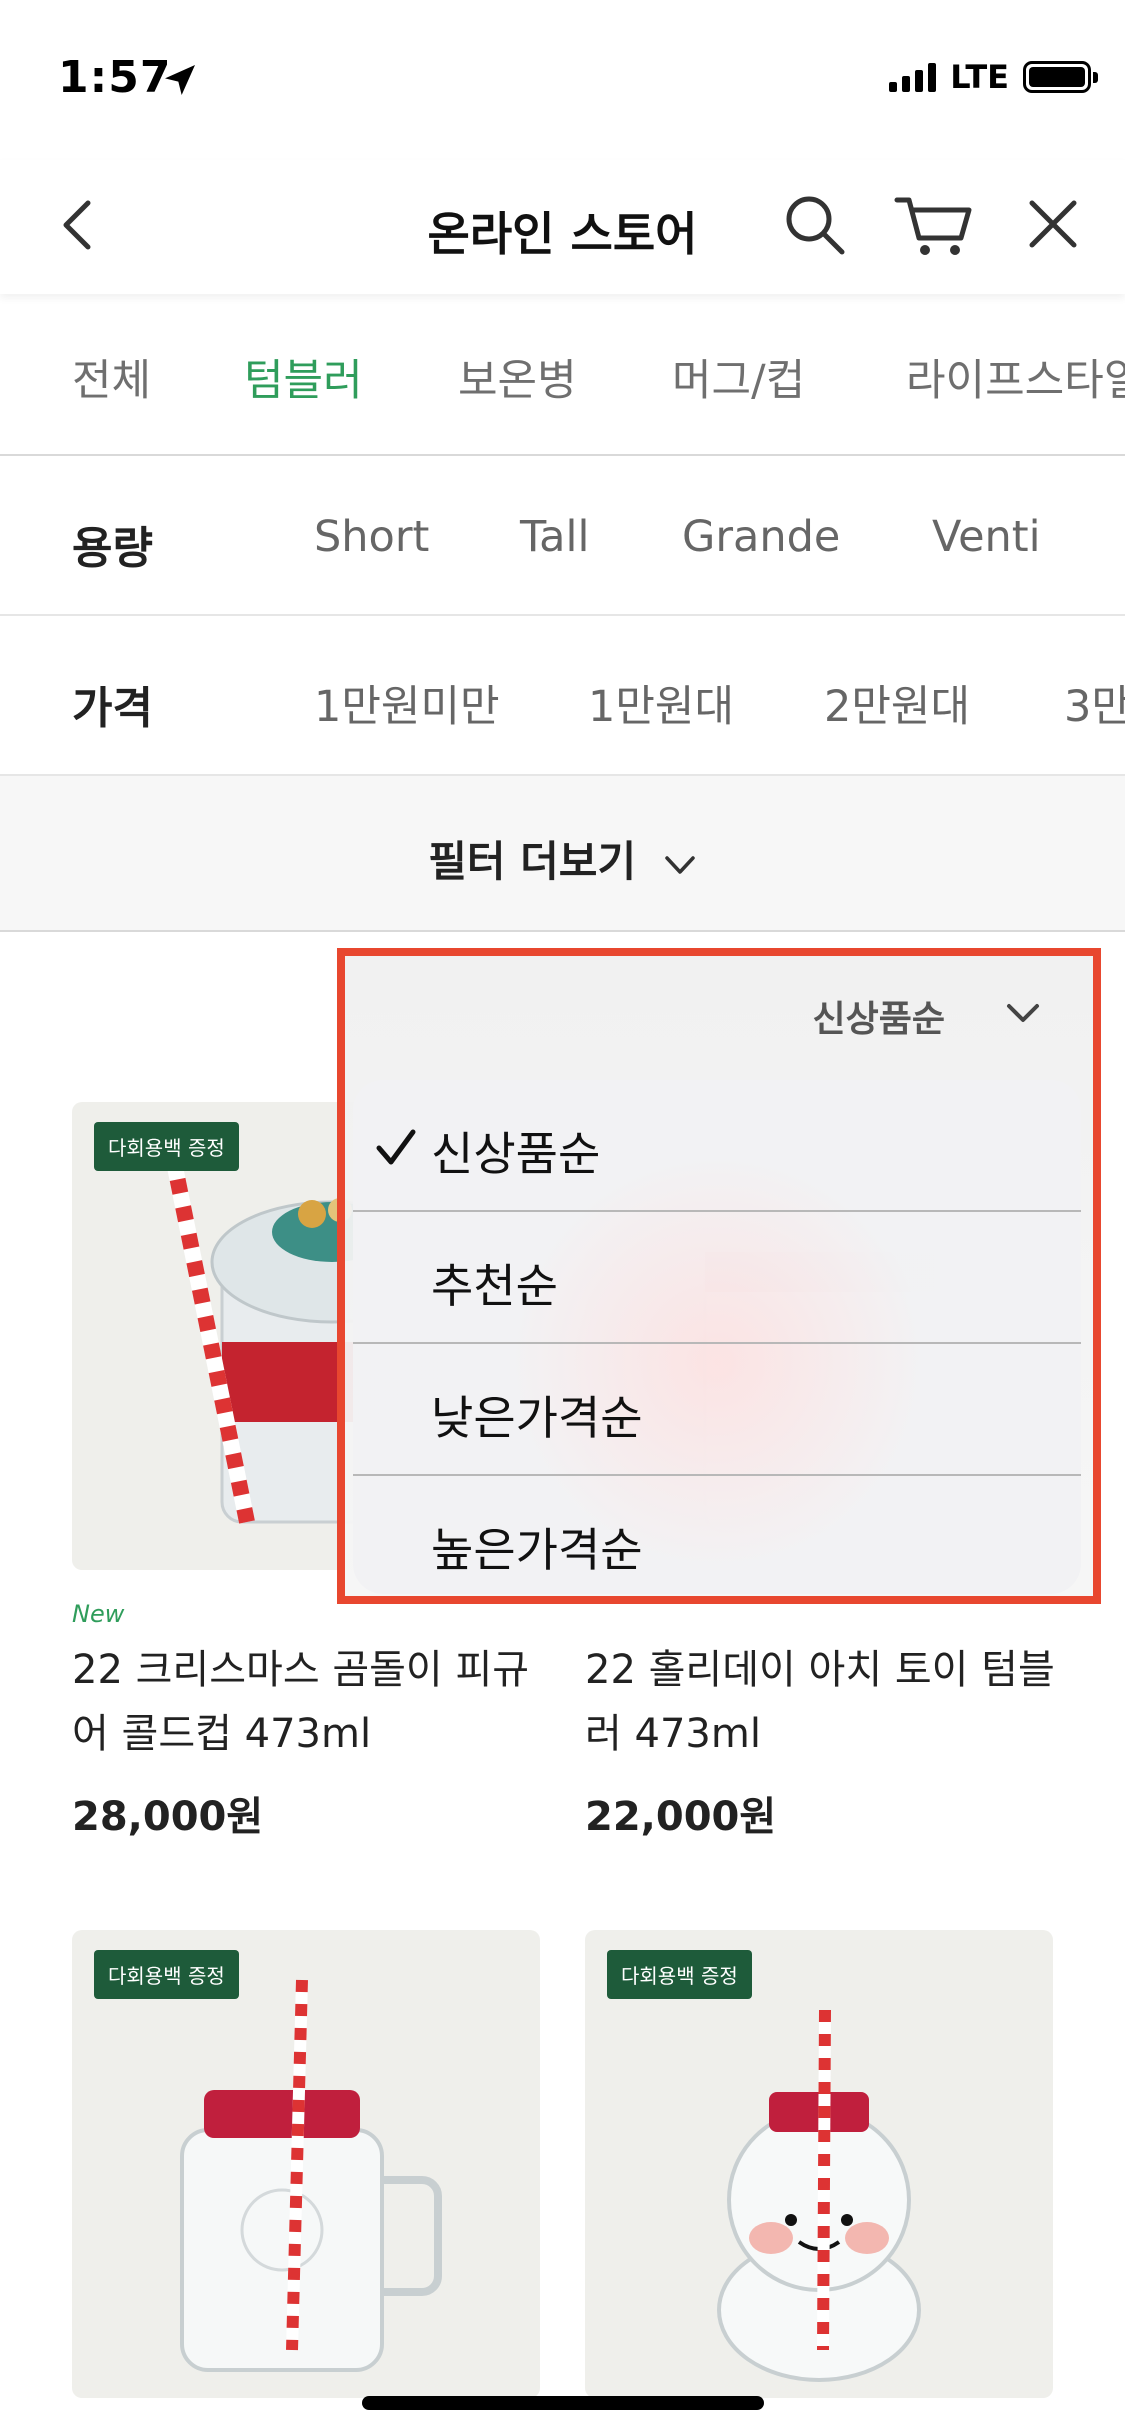  Describe the element at coordinates (516, 1154) in the screenshot. I see `sort-option-label: 신상품순` at that location.